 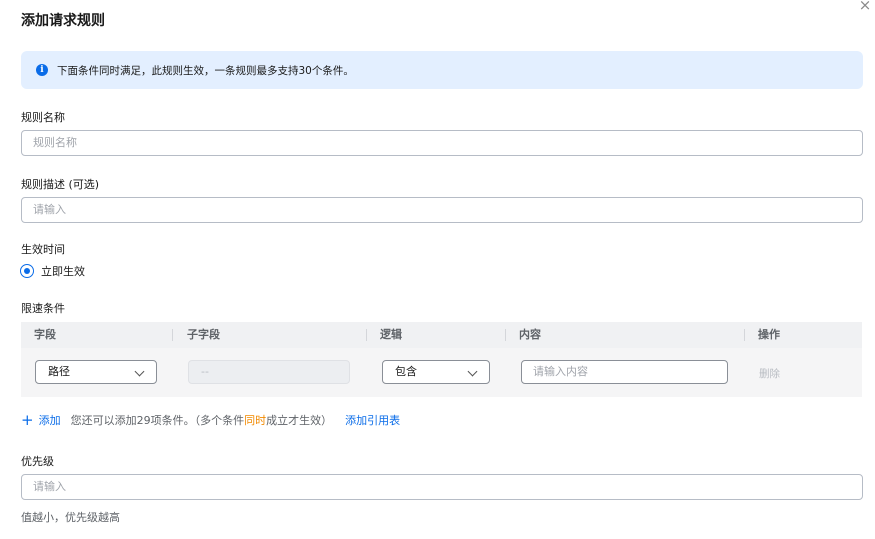 What do you see at coordinates (43, 117) in the screenshot?
I see `rule-name-label: 规则名称` at bounding box center [43, 117].